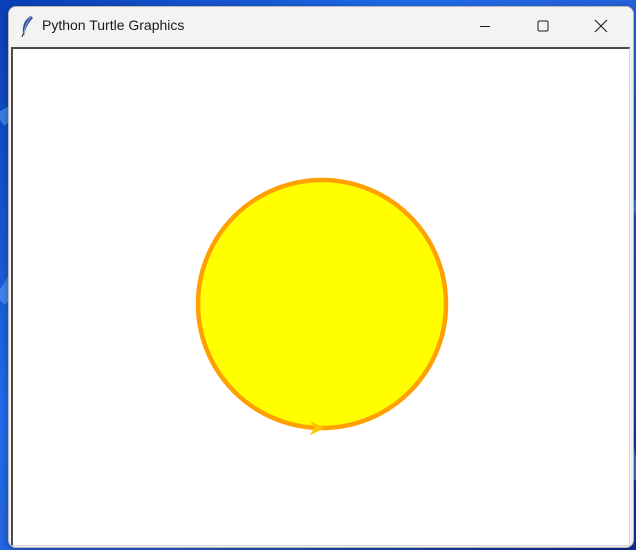 The image size is (636, 550). What do you see at coordinates (321, 26) in the screenshot?
I see `title-bar: Python Turtle Graphics` at bounding box center [321, 26].